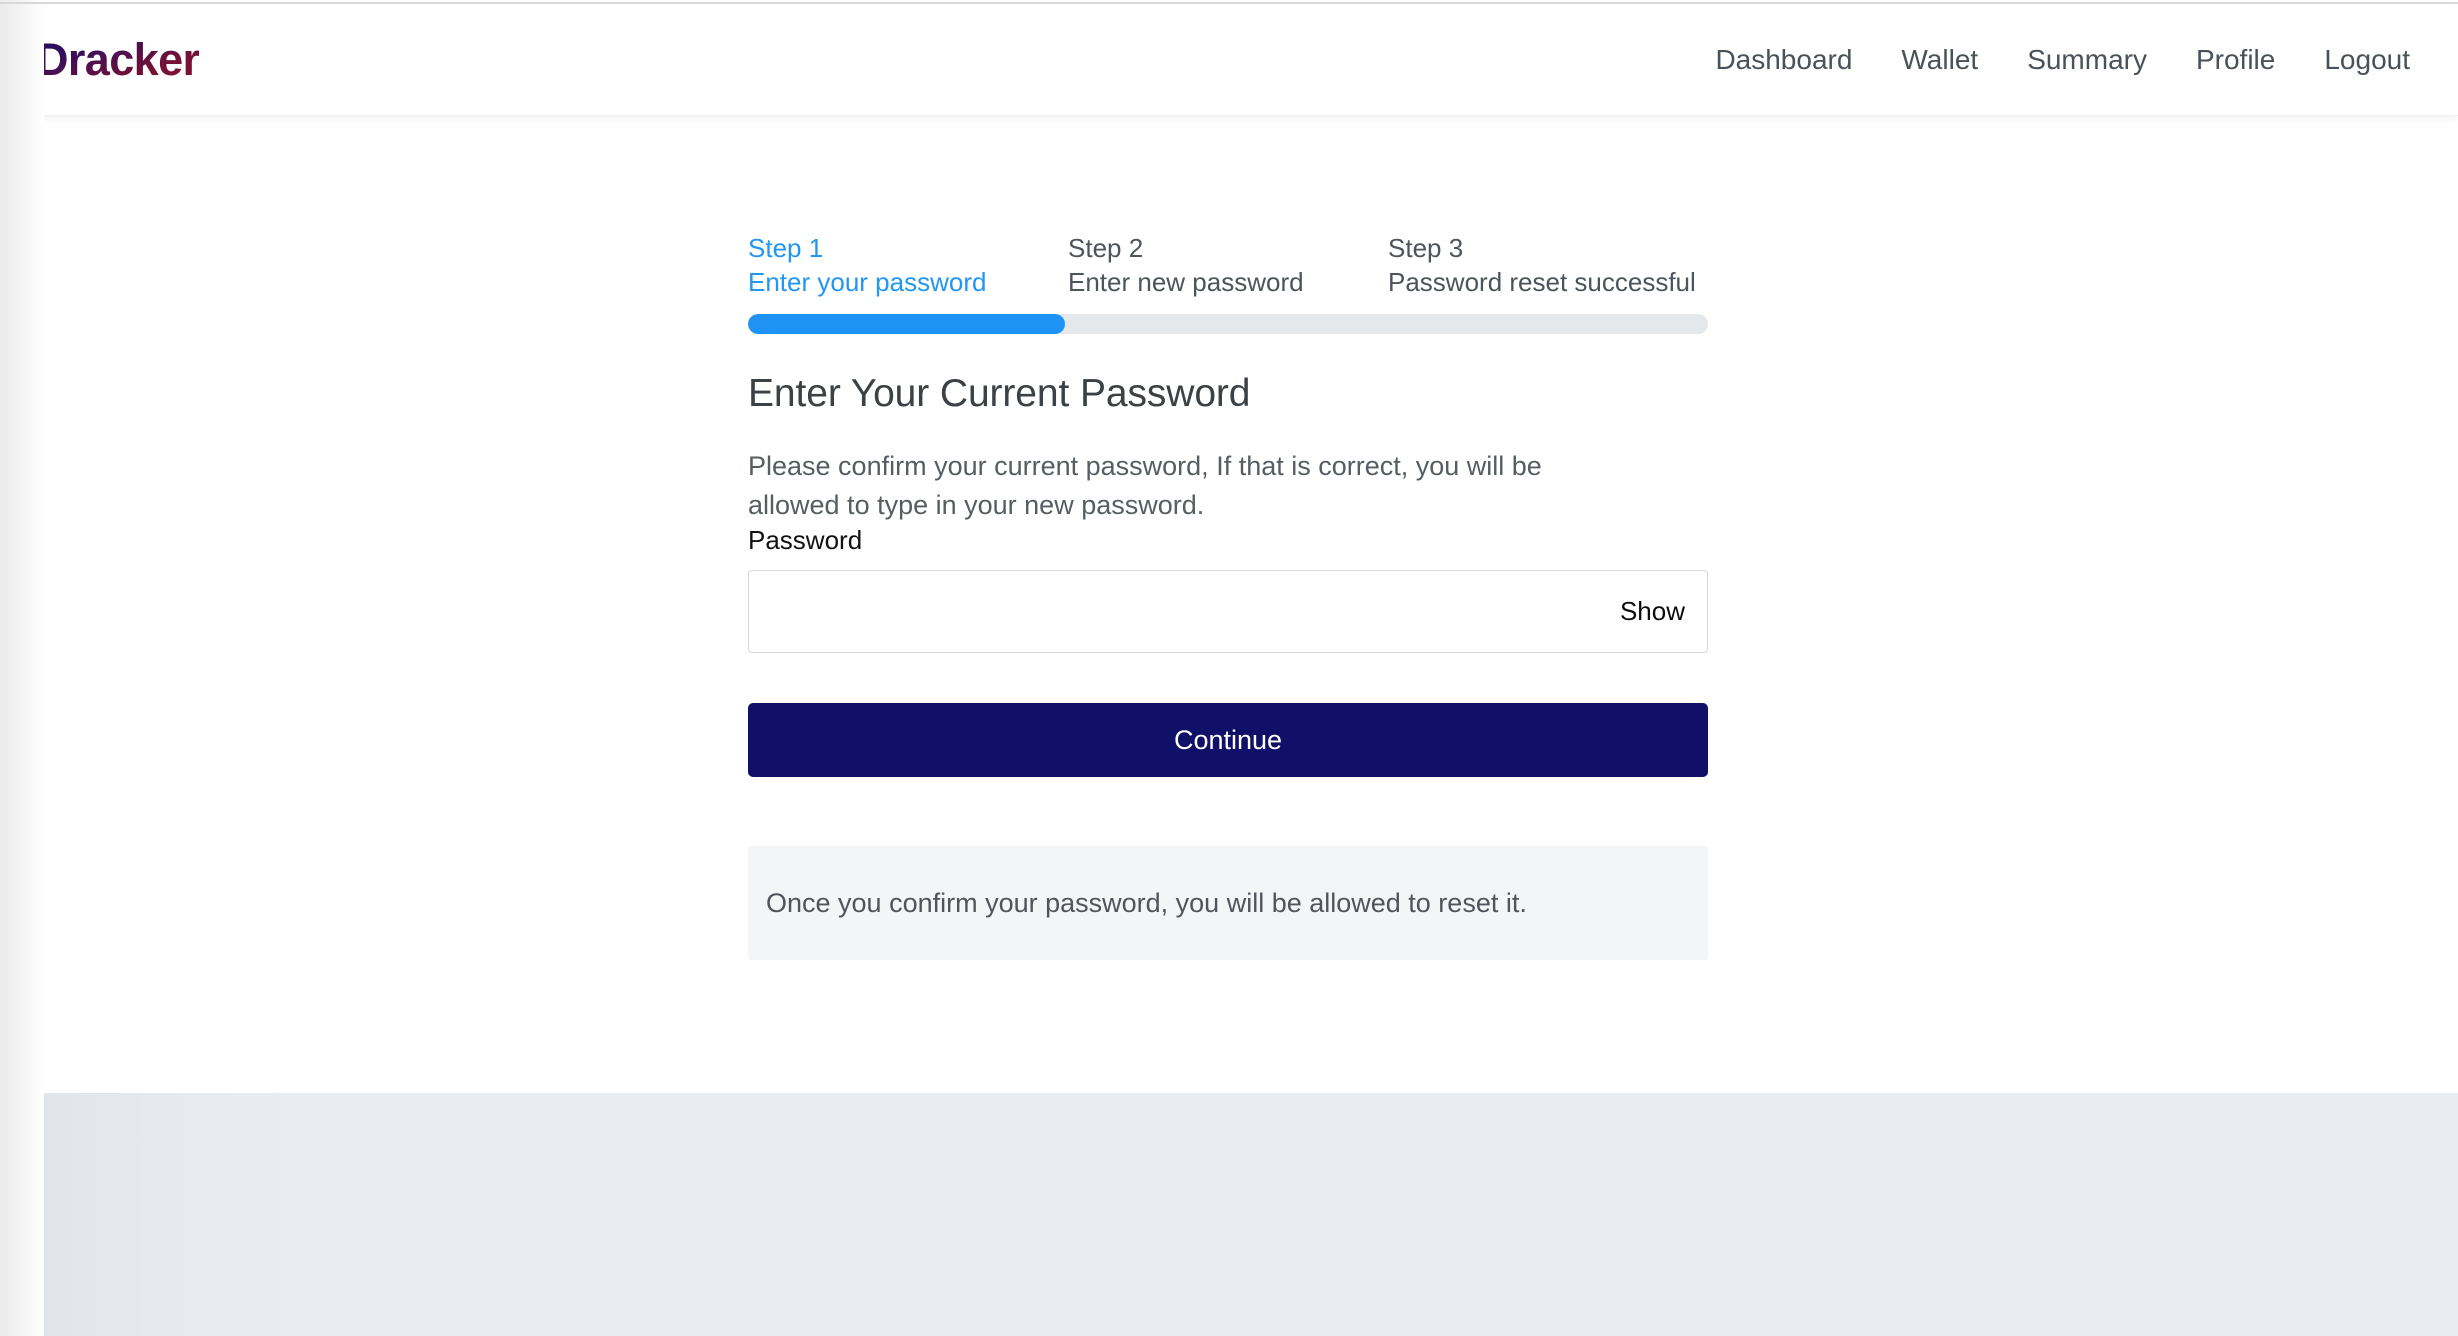 This screenshot has height=1336, width=2458. Describe the element at coordinates (2087, 59) in the screenshot. I see `nav-link-summary: Summary` at that location.